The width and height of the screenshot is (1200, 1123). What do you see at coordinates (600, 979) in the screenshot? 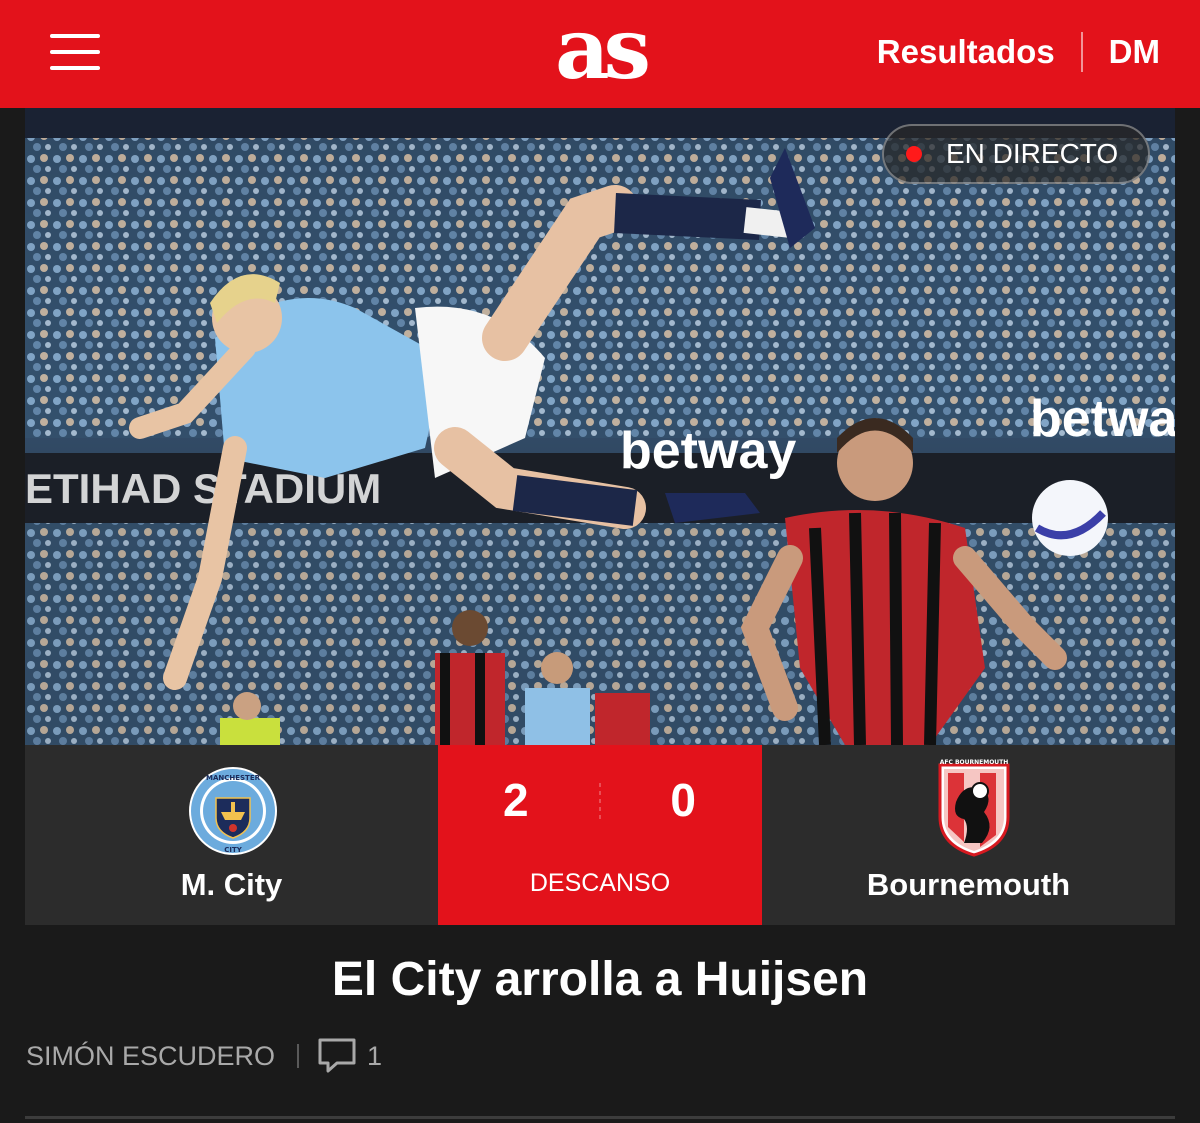
I see `article-headline: El City arrolla a Huijsen` at bounding box center [600, 979].